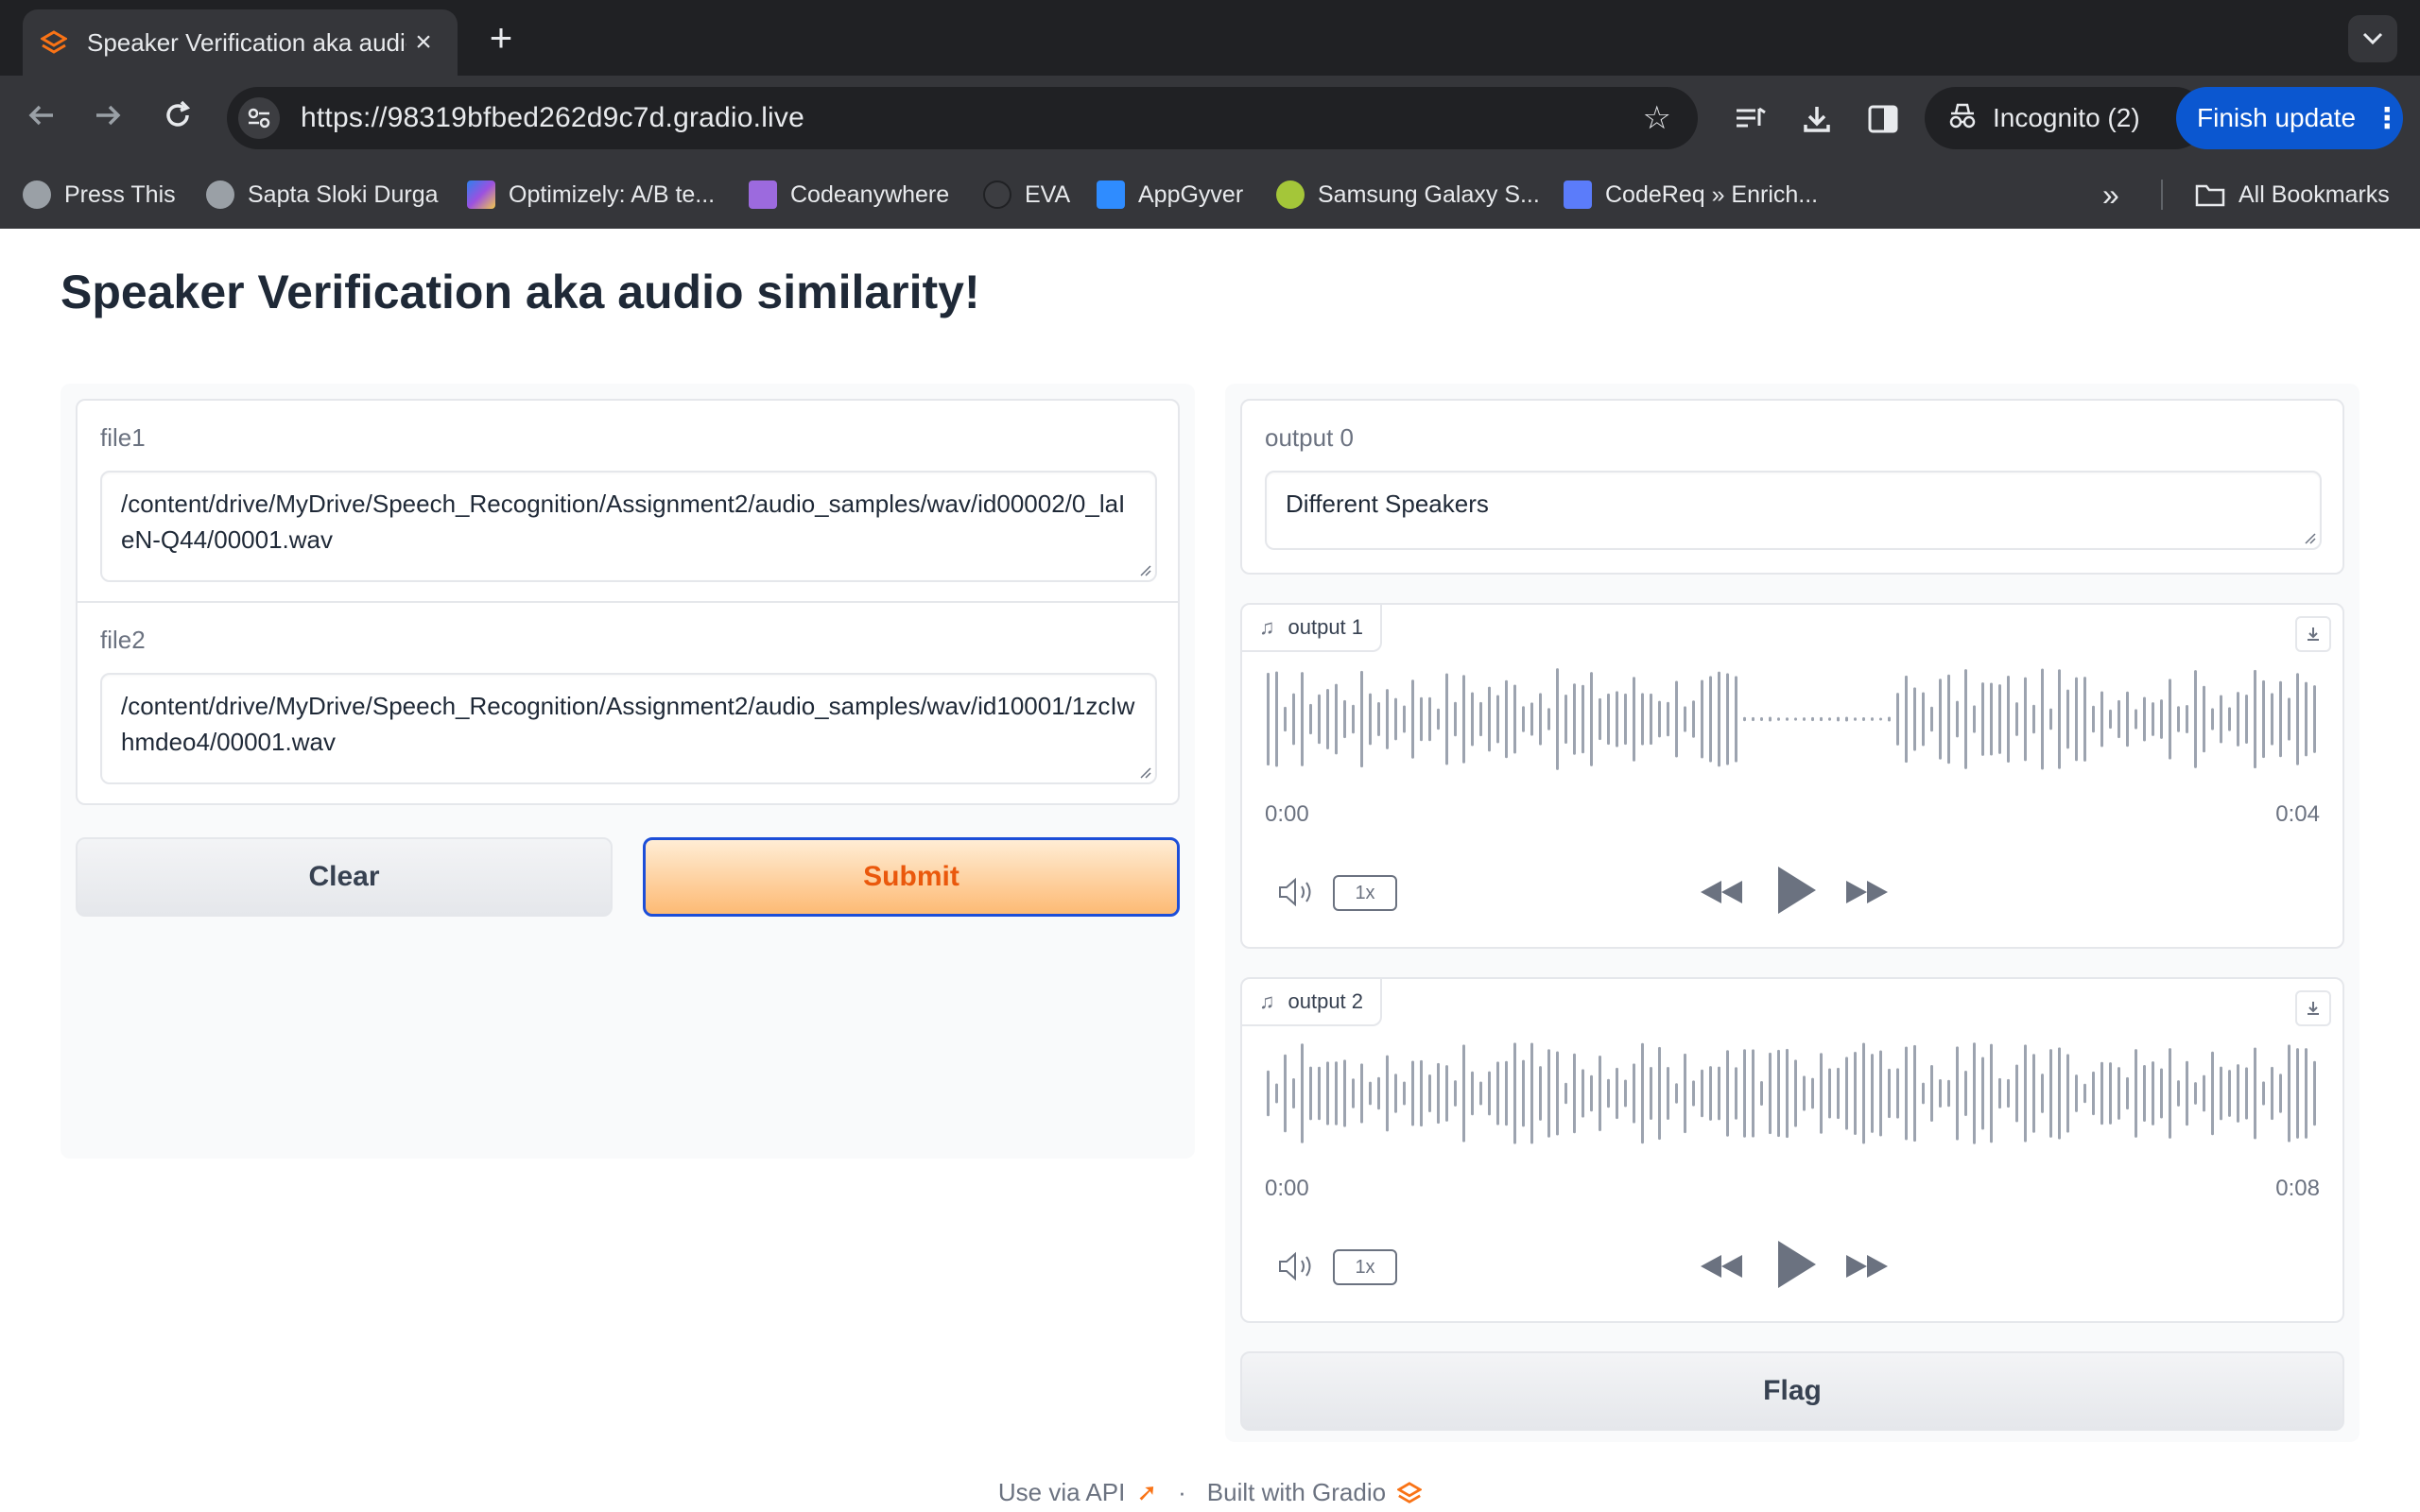  Describe the element at coordinates (2292, 195) in the screenshot. I see `all-bookmarks-button: All Bookmarks` at that location.